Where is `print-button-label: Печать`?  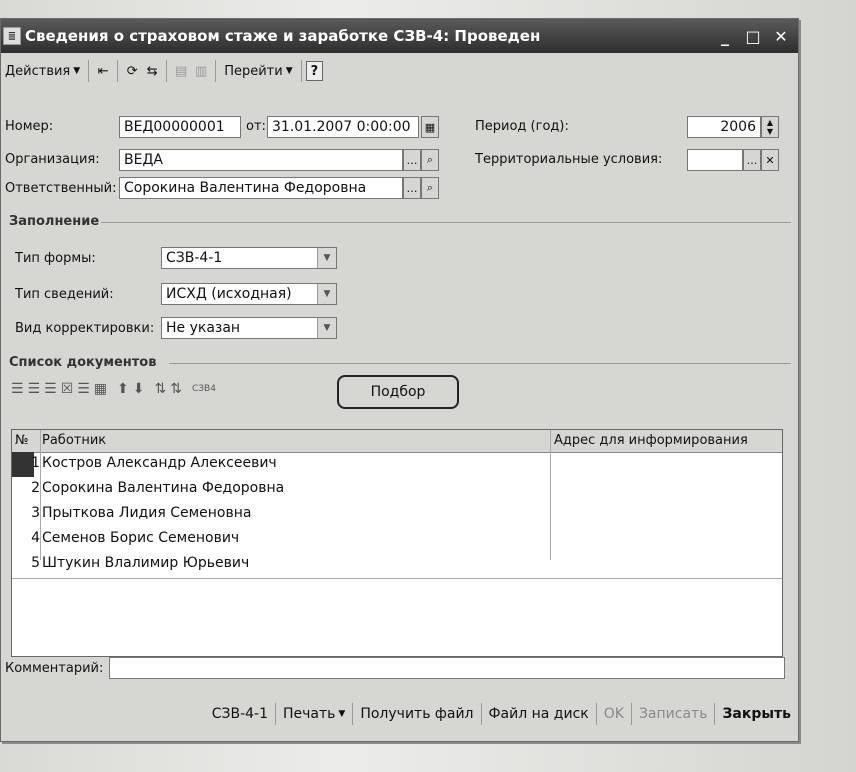
print-button-label: Печать is located at coordinates (309, 714).